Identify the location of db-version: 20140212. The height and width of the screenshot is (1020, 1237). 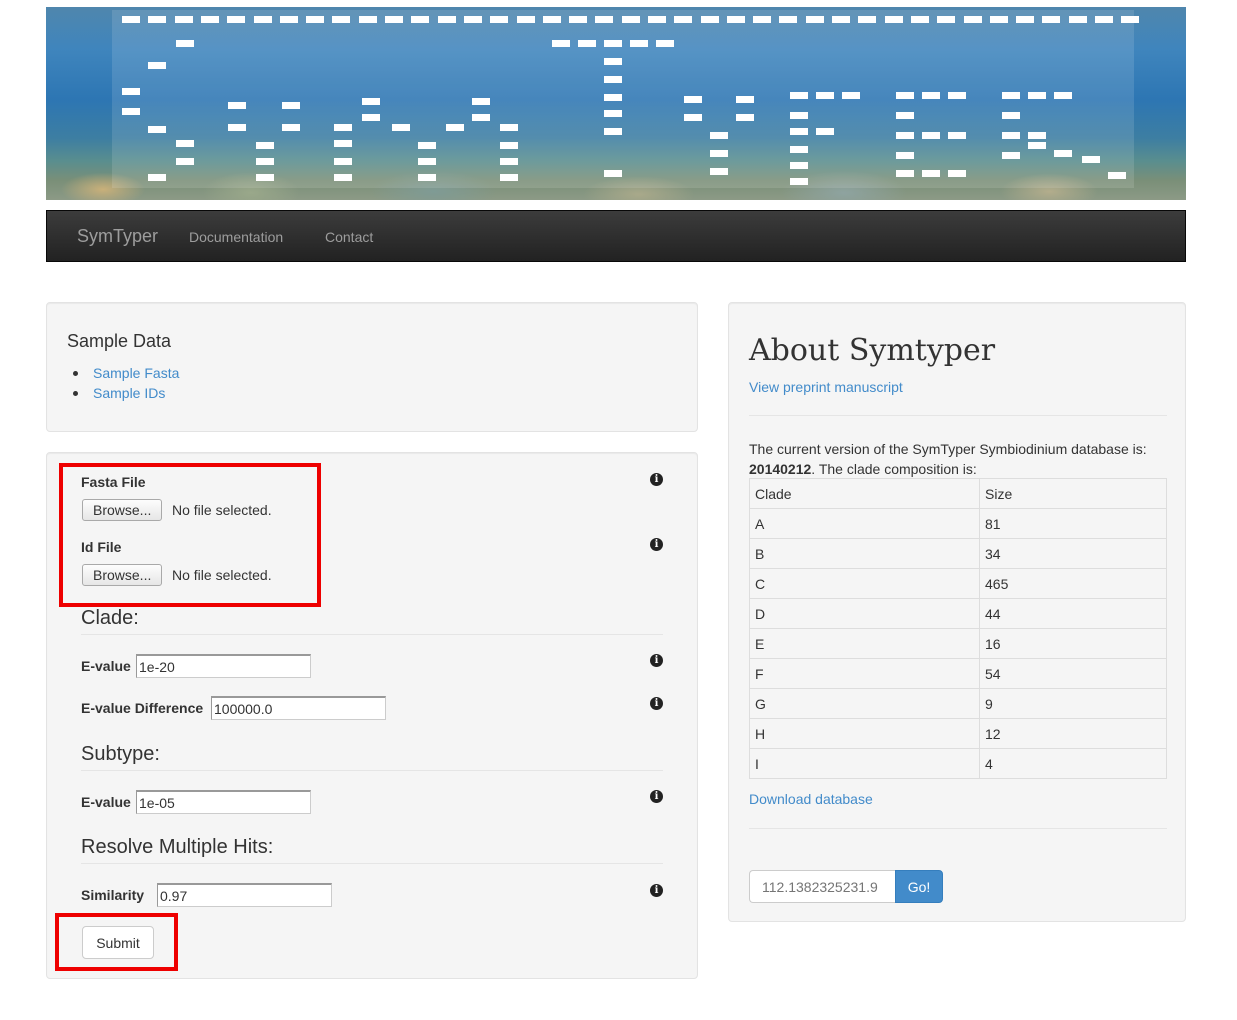
(780, 469).